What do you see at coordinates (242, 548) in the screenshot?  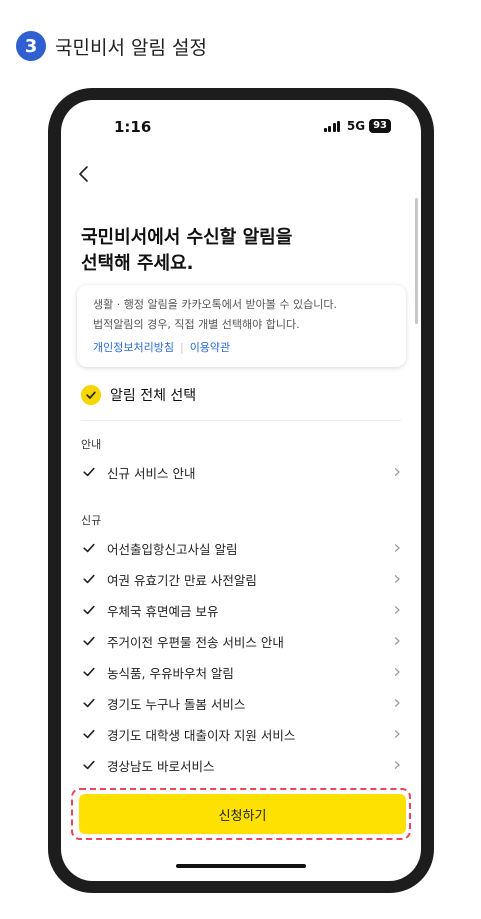 I see `notification-item: 어선출입항신고사실 알림` at bounding box center [242, 548].